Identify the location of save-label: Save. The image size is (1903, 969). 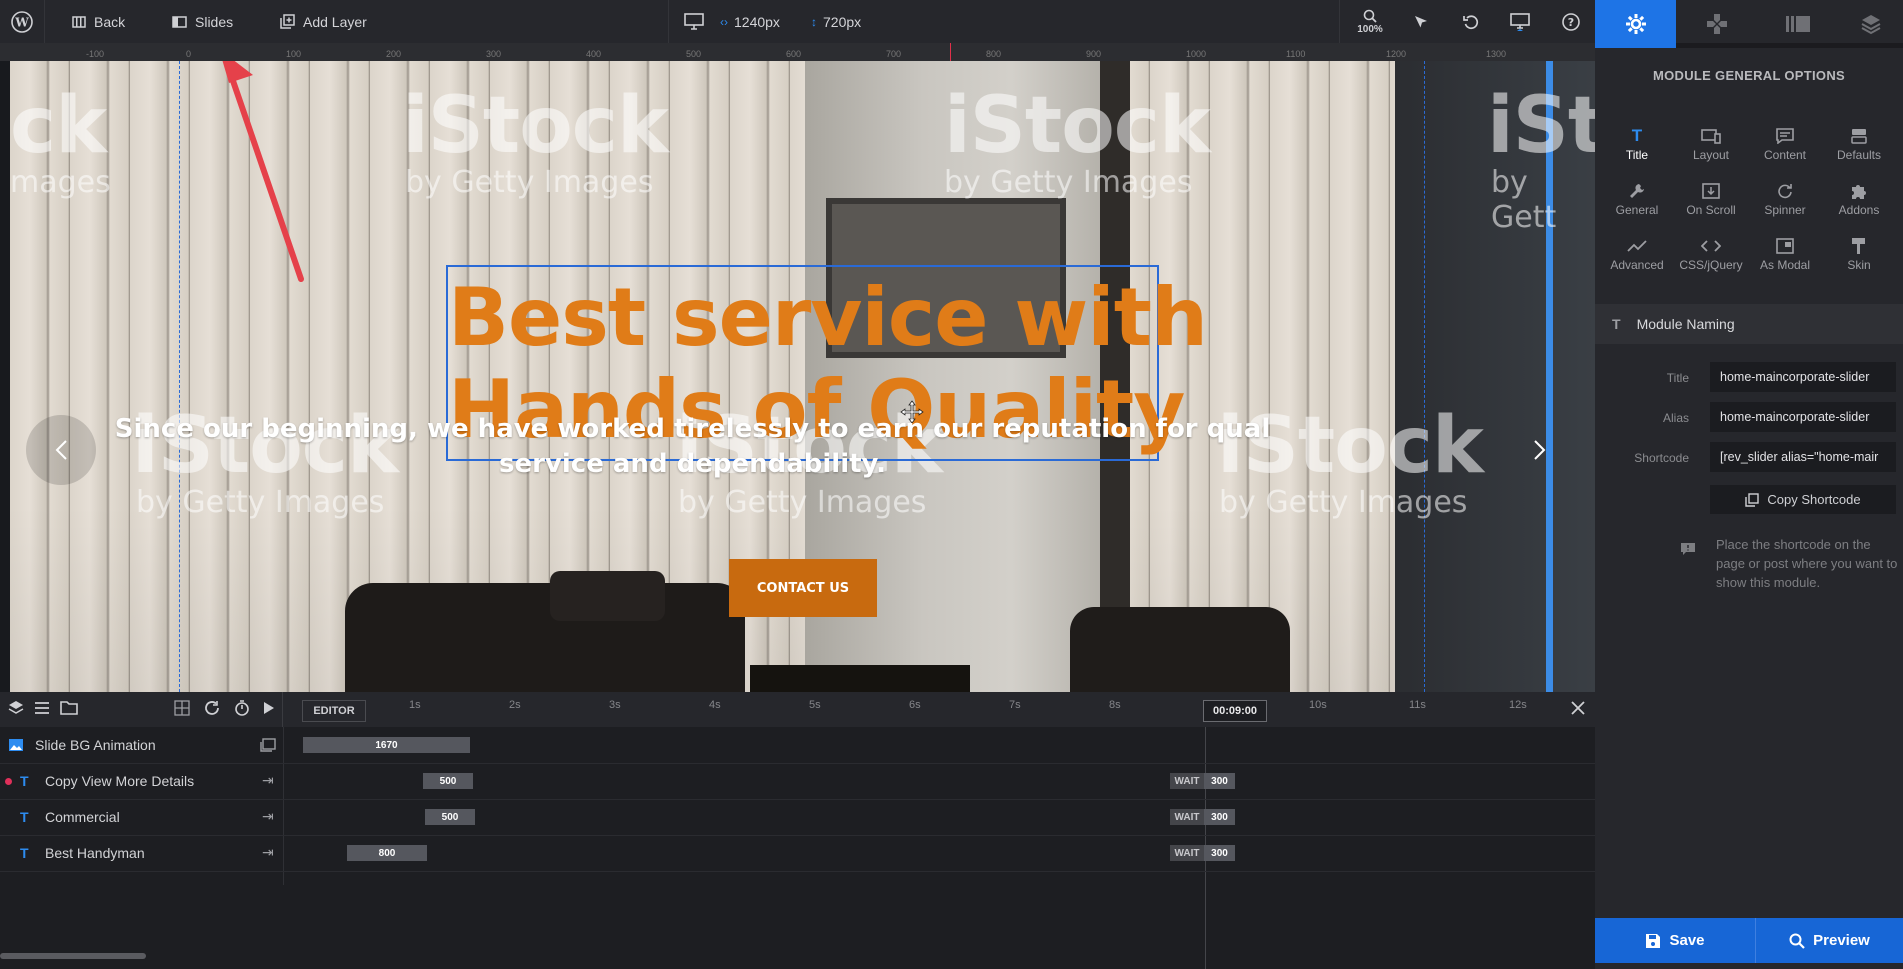
(1687, 940).